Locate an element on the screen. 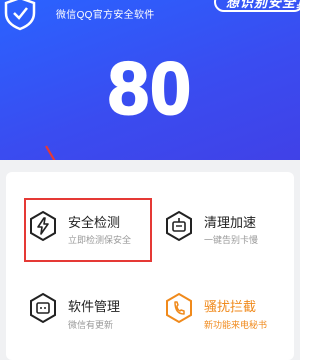 This screenshot has width=320, height=360. app-box-icon is located at coordinates (43, 308).